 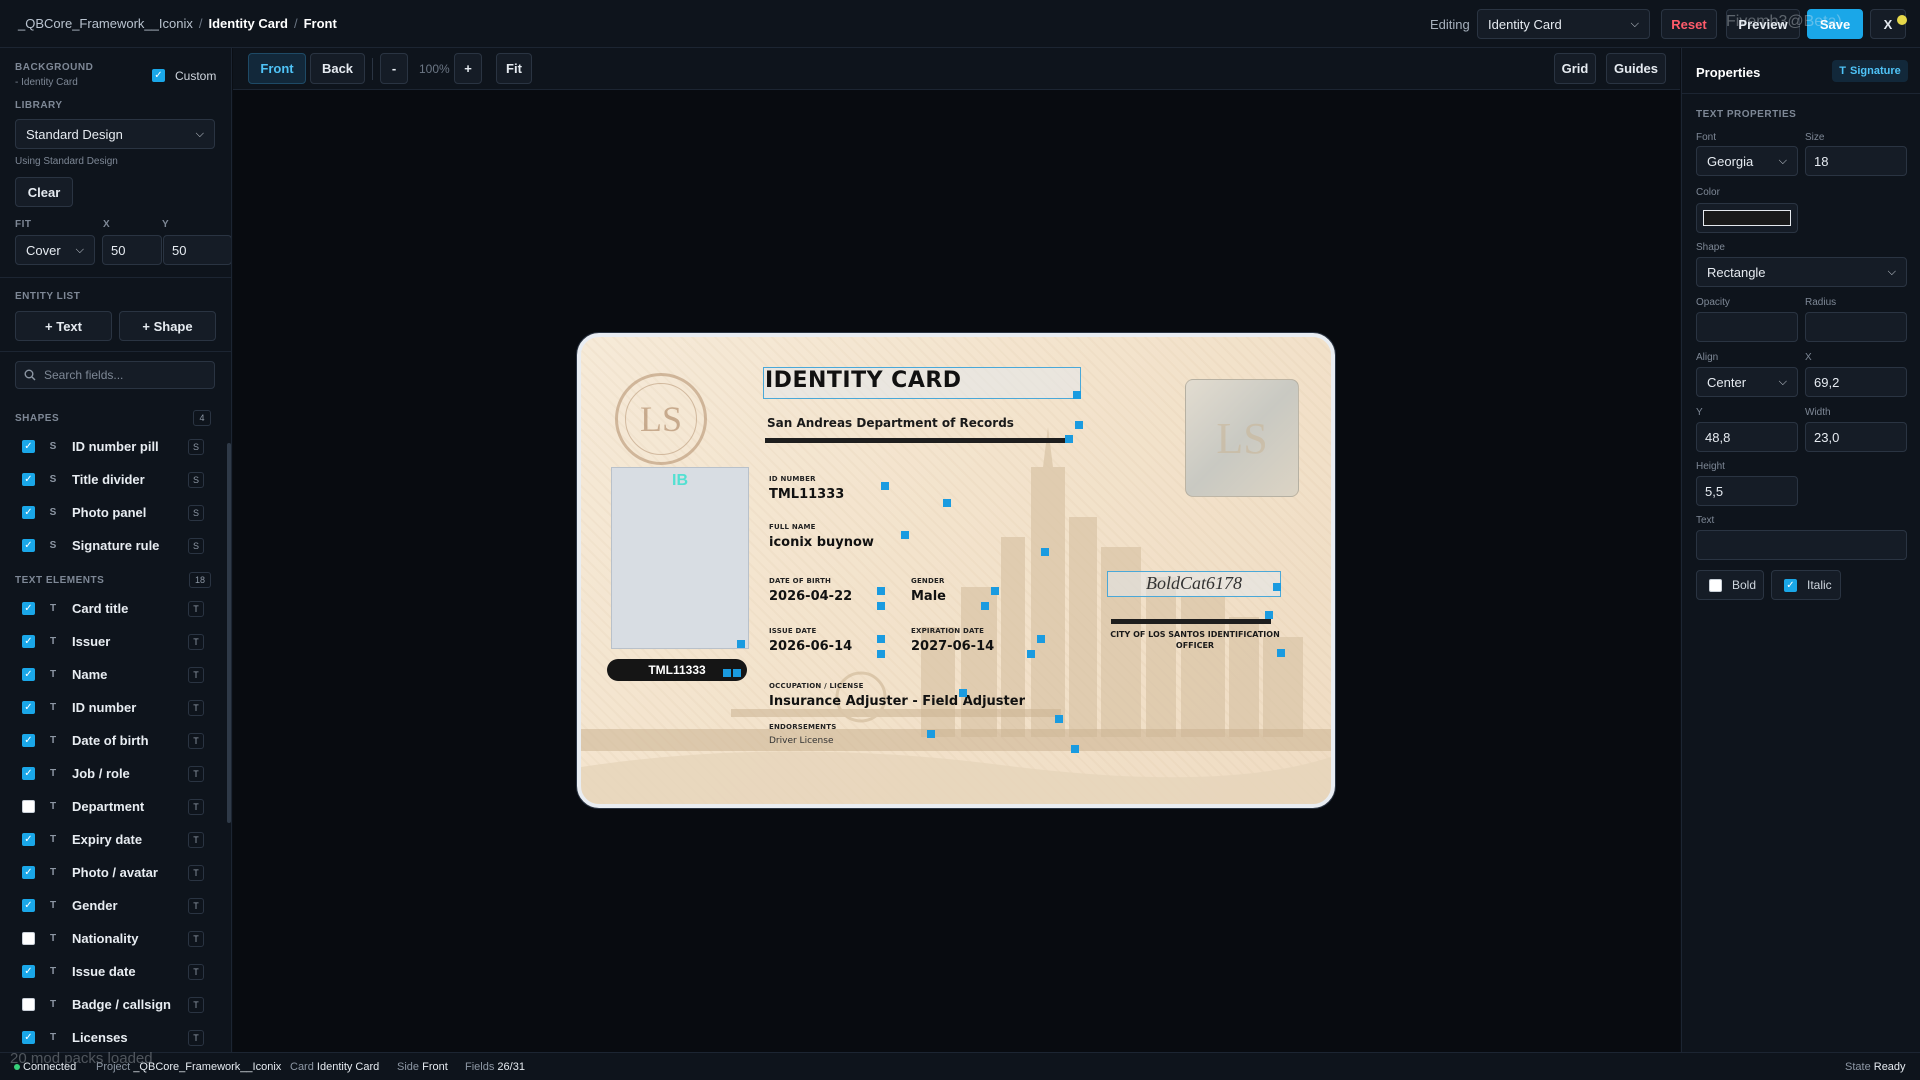 What do you see at coordinates (928, 596) in the screenshot?
I see `gender-value: Male` at bounding box center [928, 596].